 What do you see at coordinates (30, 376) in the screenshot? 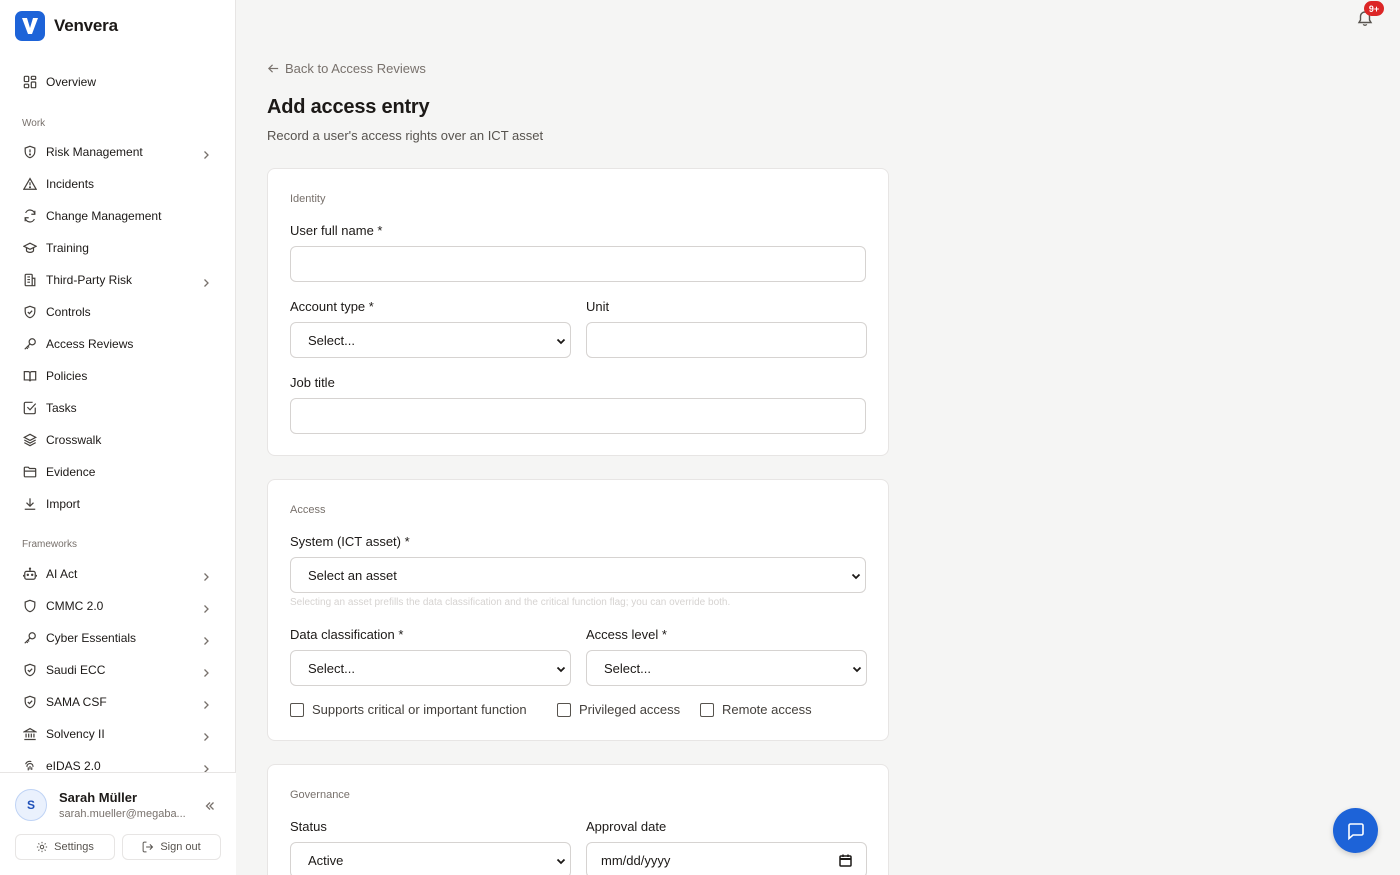
I see `book-icon` at bounding box center [30, 376].